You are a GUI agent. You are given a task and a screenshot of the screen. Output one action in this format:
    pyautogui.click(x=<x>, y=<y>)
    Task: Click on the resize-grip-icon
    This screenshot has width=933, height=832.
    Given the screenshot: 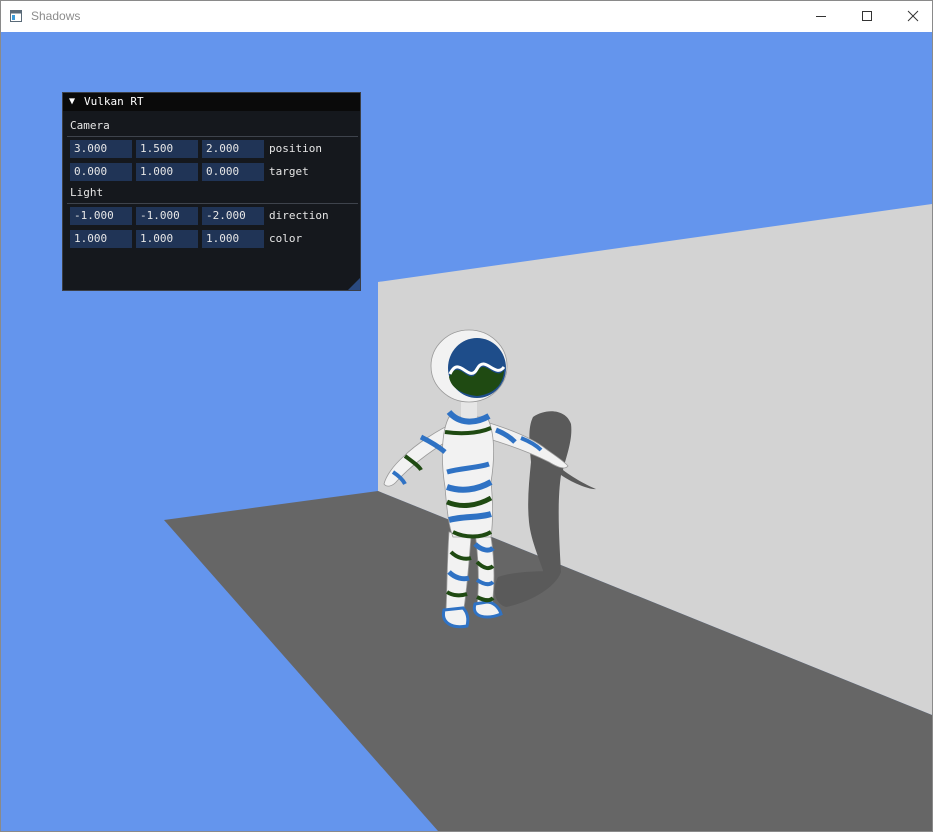 What is the action you would take?
    pyautogui.click(x=354, y=284)
    